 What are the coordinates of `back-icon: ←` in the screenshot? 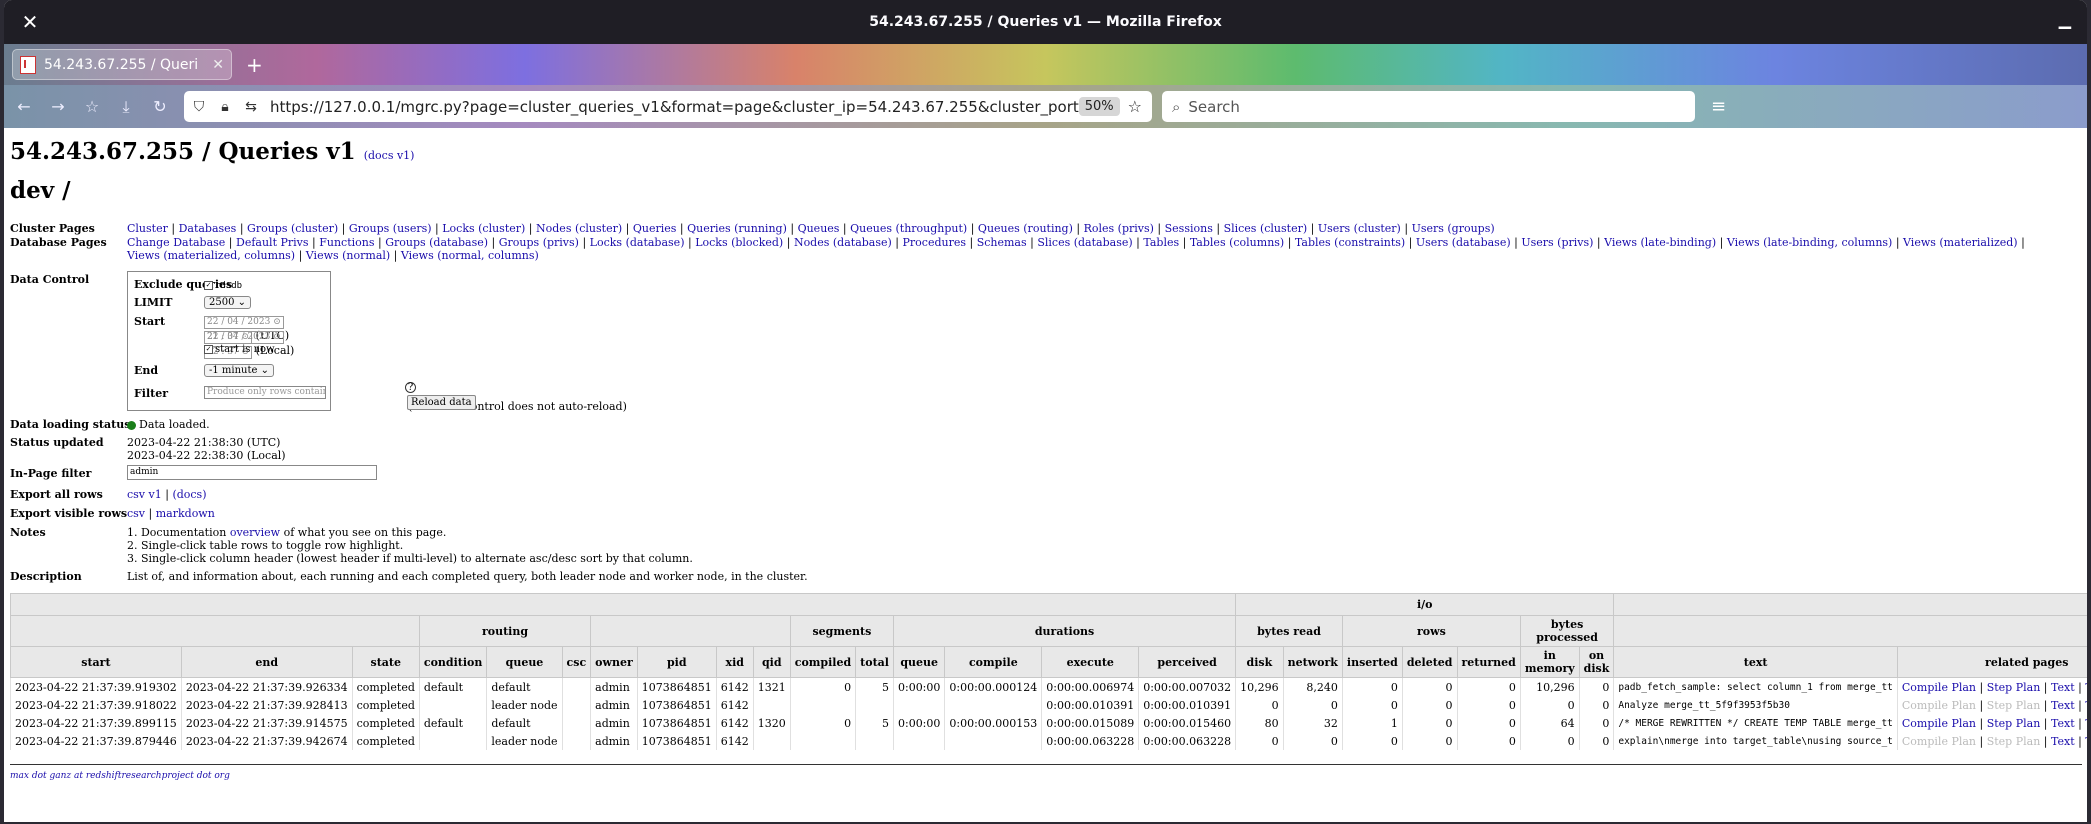 It's located at (24, 106).